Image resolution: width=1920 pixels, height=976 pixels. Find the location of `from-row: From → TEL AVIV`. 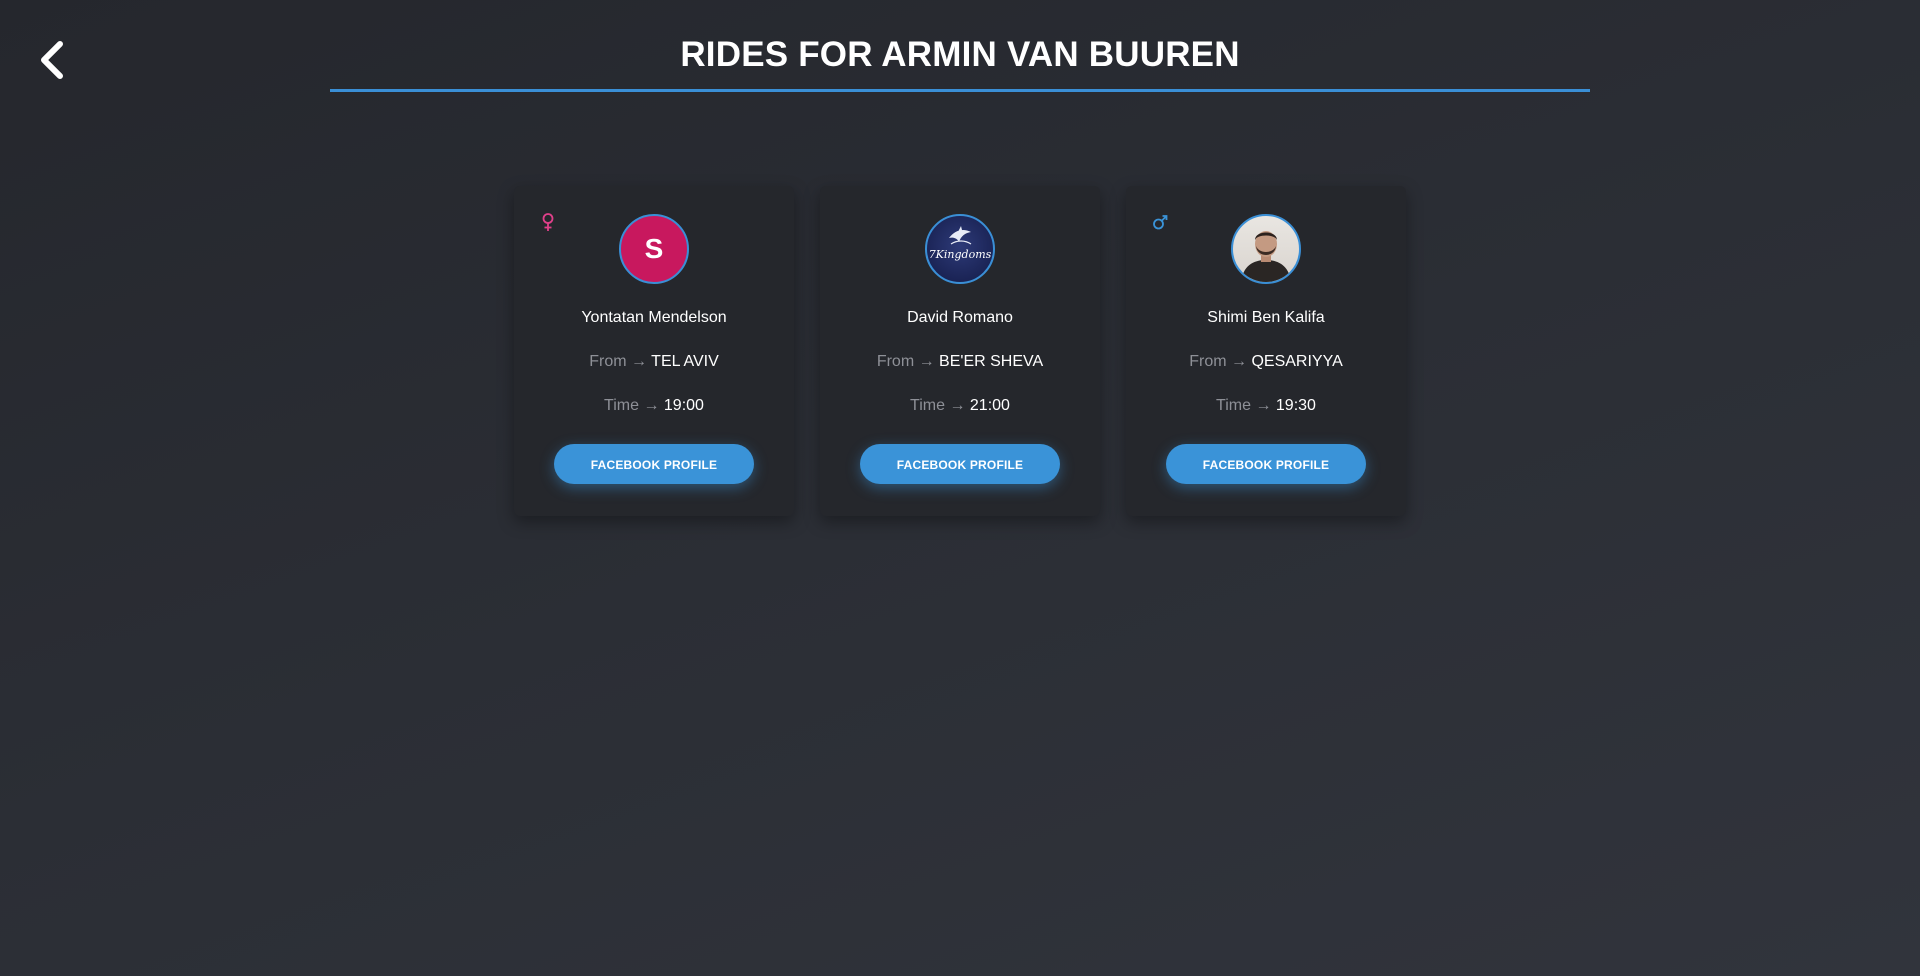

from-row: From → TEL AVIV is located at coordinates (654, 362).